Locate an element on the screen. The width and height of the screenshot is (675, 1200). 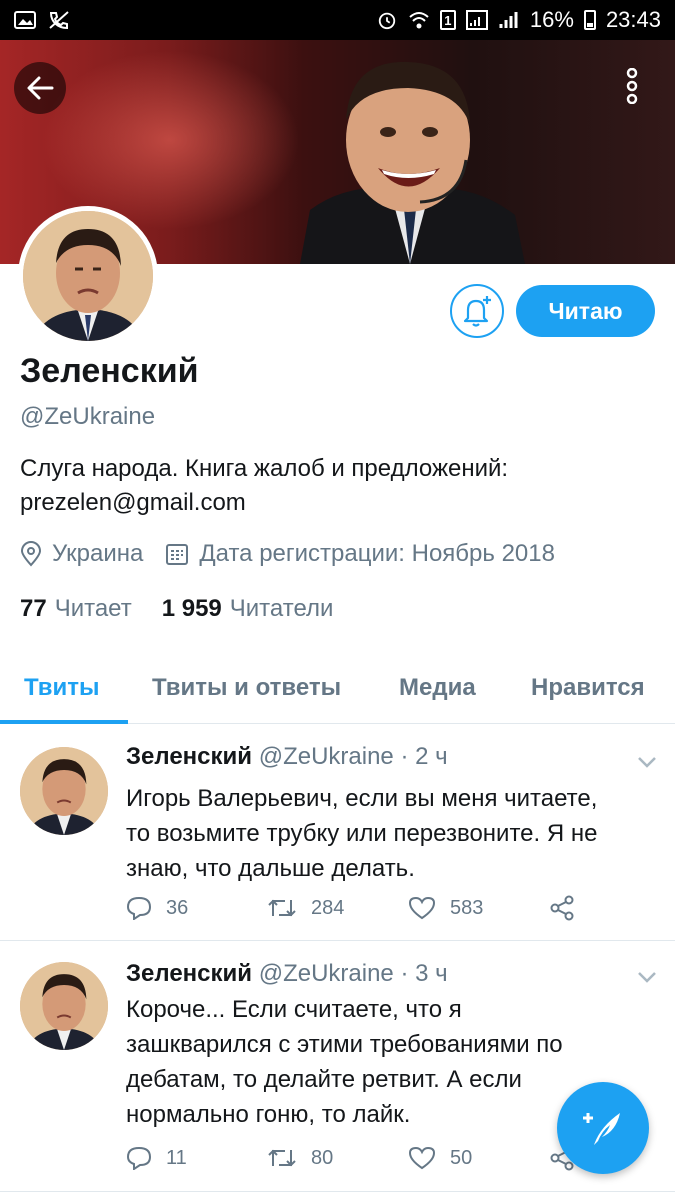
signal-icon is located at coordinates (476, 20).